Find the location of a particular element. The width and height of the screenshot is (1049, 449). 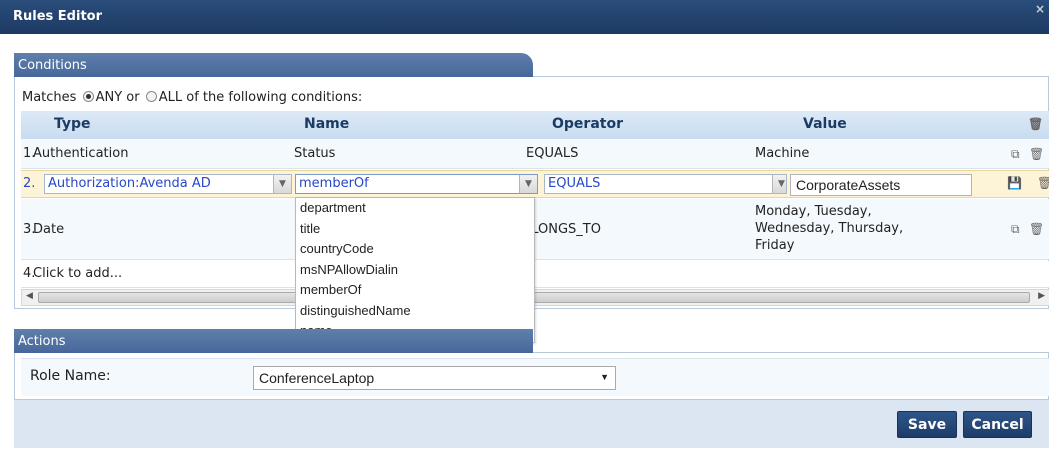

row-type: Authentication is located at coordinates (80, 153).